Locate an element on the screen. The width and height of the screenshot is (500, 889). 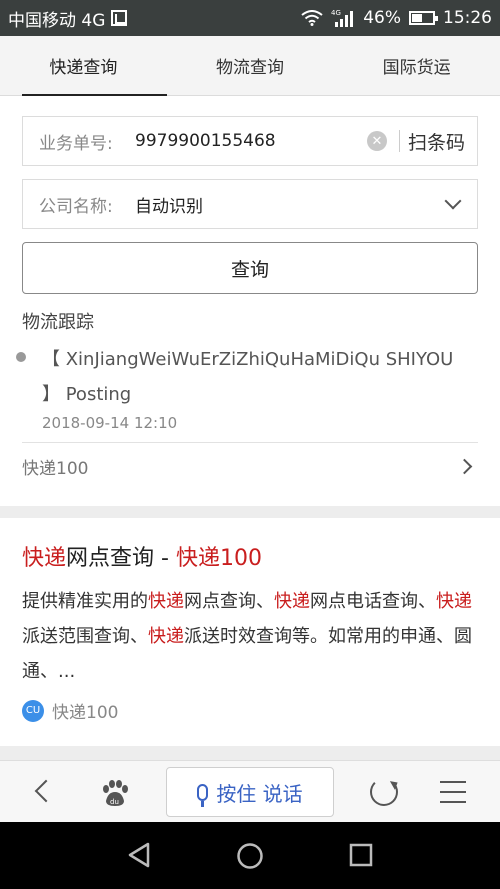
tab-label: 国际货运 is located at coordinates (416, 68).